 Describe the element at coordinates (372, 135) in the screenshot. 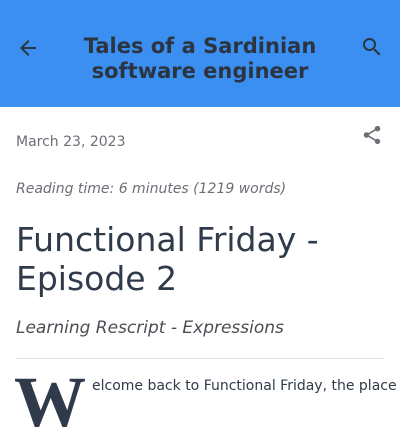

I see `share-icon` at that location.